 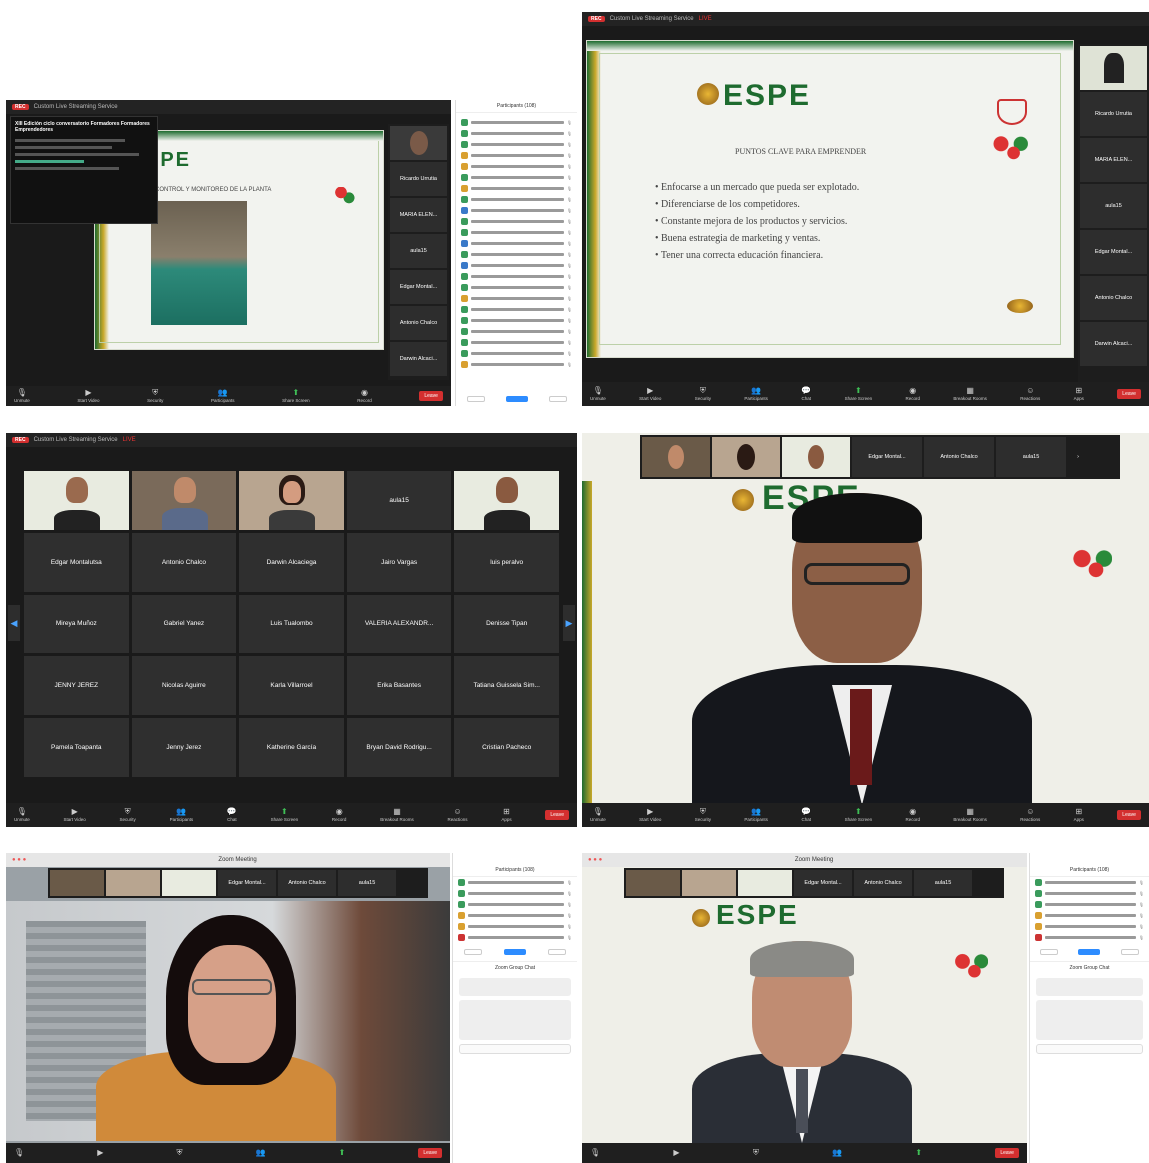 What do you see at coordinates (595, 860) in the screenshot?
I see `traffic-lights-icon: ● ● ●` at bounding box center [595, 860].